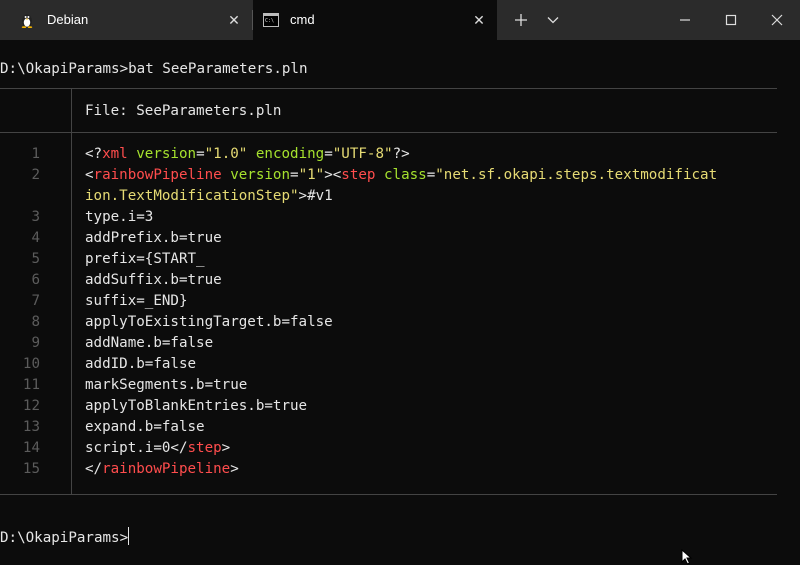 The image size is (800, 565). What do you see at coordinates (290, 154) in the screenshot?
I see `token: encoding` at bounding box center [290, 154].